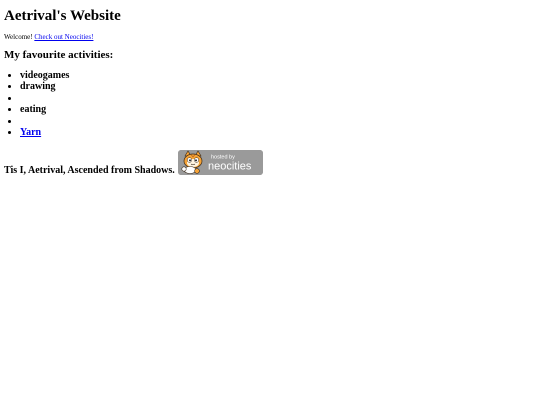 This screenshot has height=405, width=540. I want to click on activity-list: videogames drawing eating Yarn, so click(36, 104).